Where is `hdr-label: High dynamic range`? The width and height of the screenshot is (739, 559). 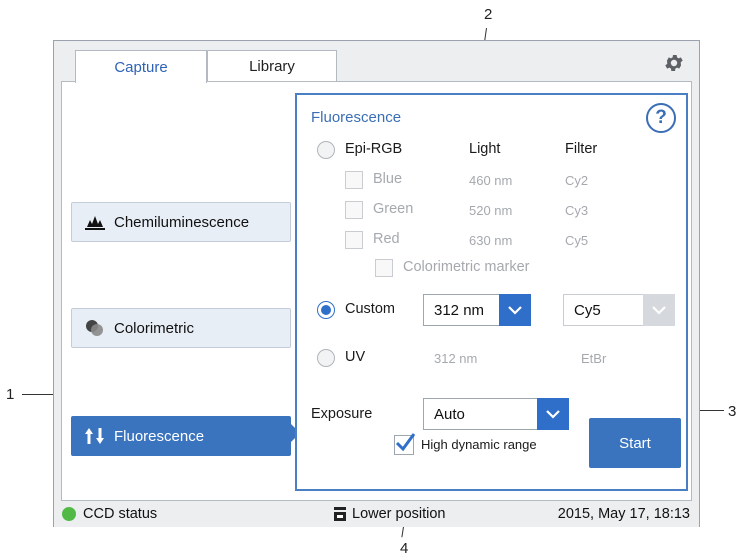 hdr-label: High dynamic range is located at coordinates (479, 444).